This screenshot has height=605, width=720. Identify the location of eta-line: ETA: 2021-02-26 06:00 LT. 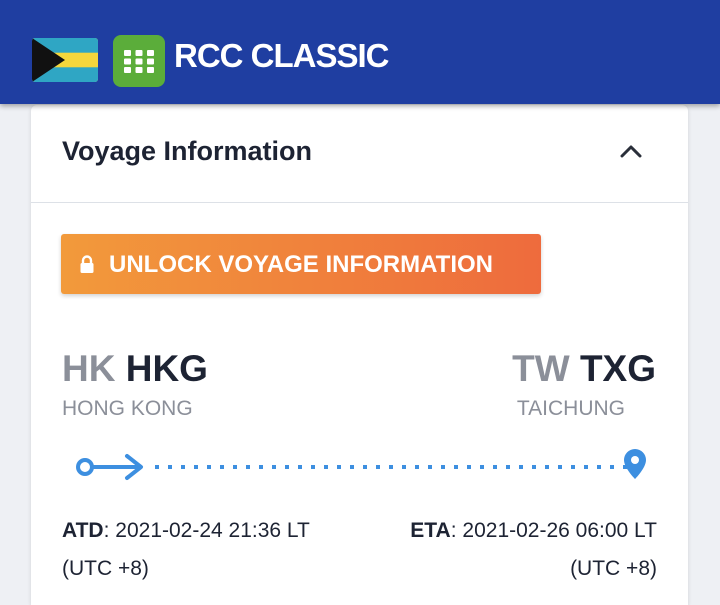
(533, 531).